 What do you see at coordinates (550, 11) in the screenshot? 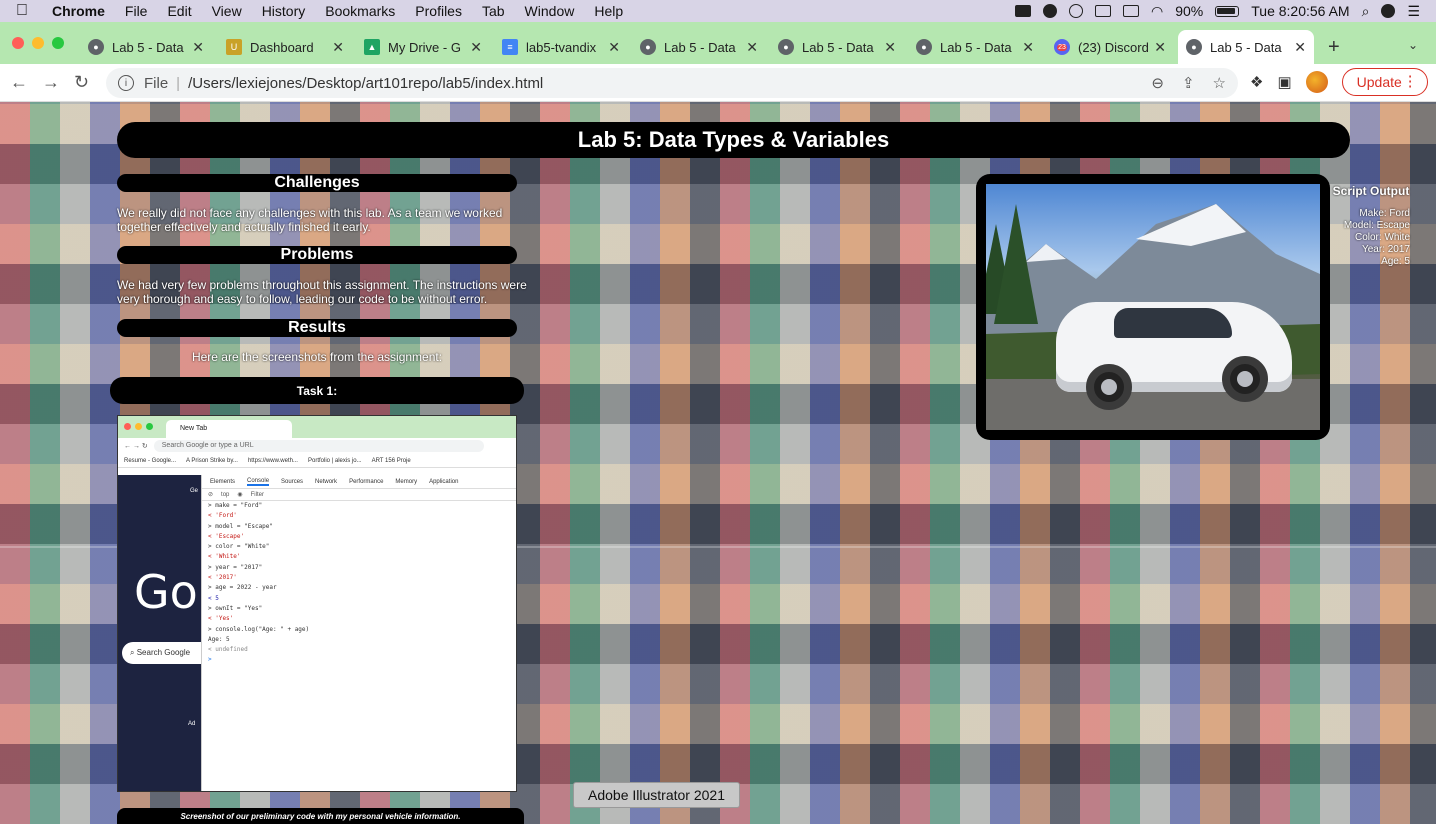
I see `menu-window: Window` at bounding box center [550, 11].